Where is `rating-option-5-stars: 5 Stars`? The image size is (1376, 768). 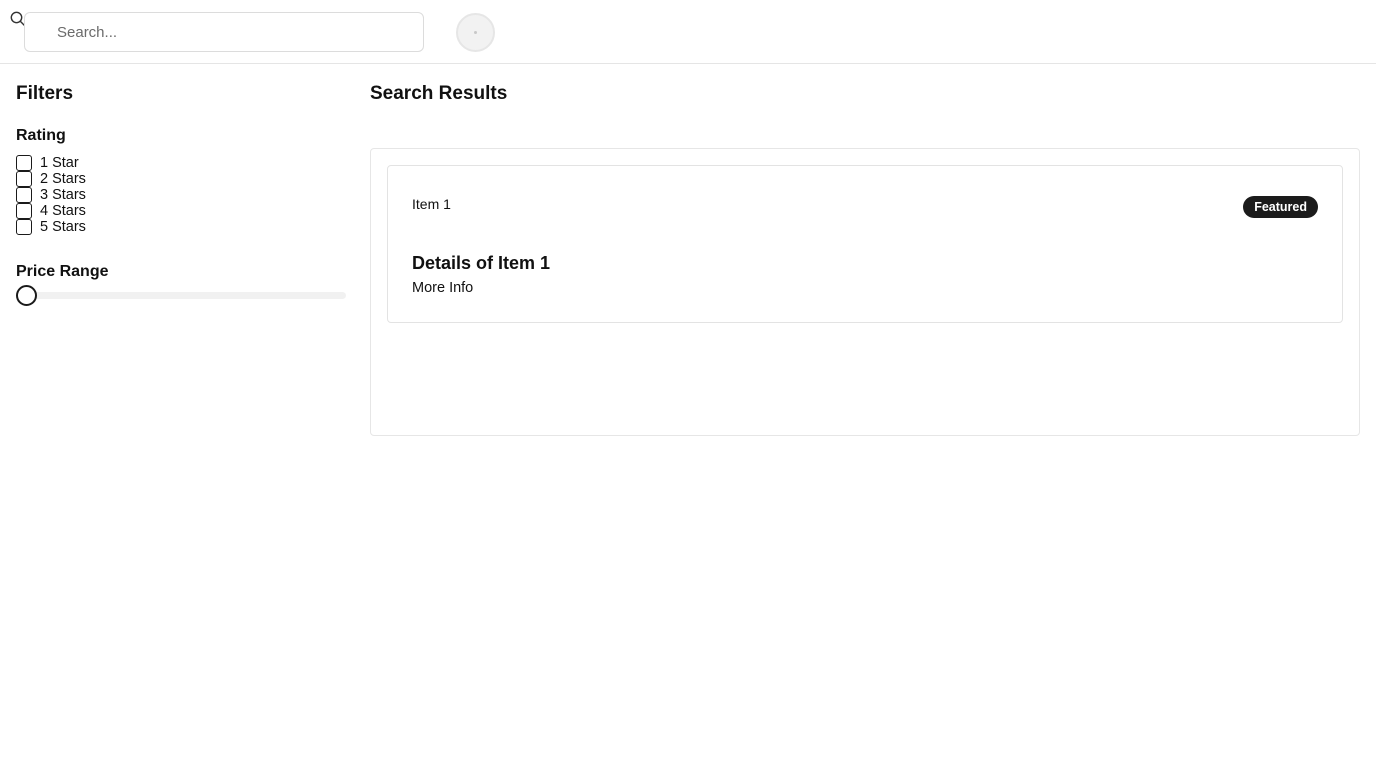 rating-option-5-stars: 5 Stars is located at coordinates (51, 227).